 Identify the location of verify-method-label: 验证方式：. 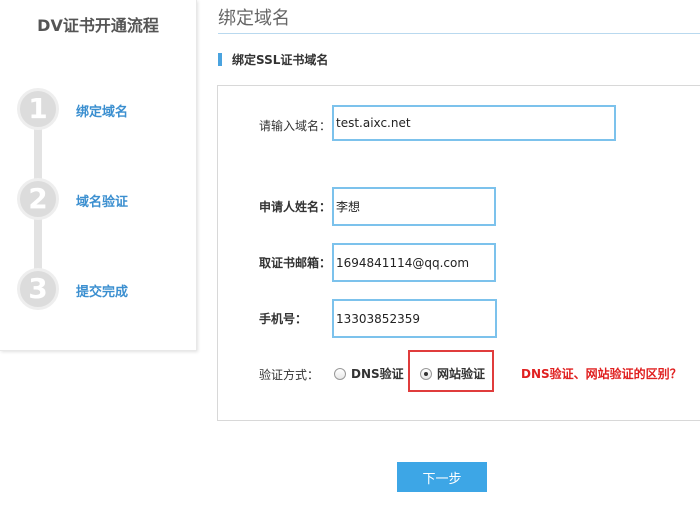
(289, 375).